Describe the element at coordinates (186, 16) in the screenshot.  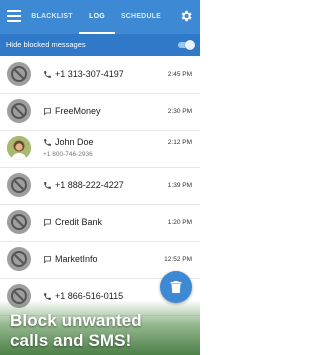
I see `gear-icon` at that location.